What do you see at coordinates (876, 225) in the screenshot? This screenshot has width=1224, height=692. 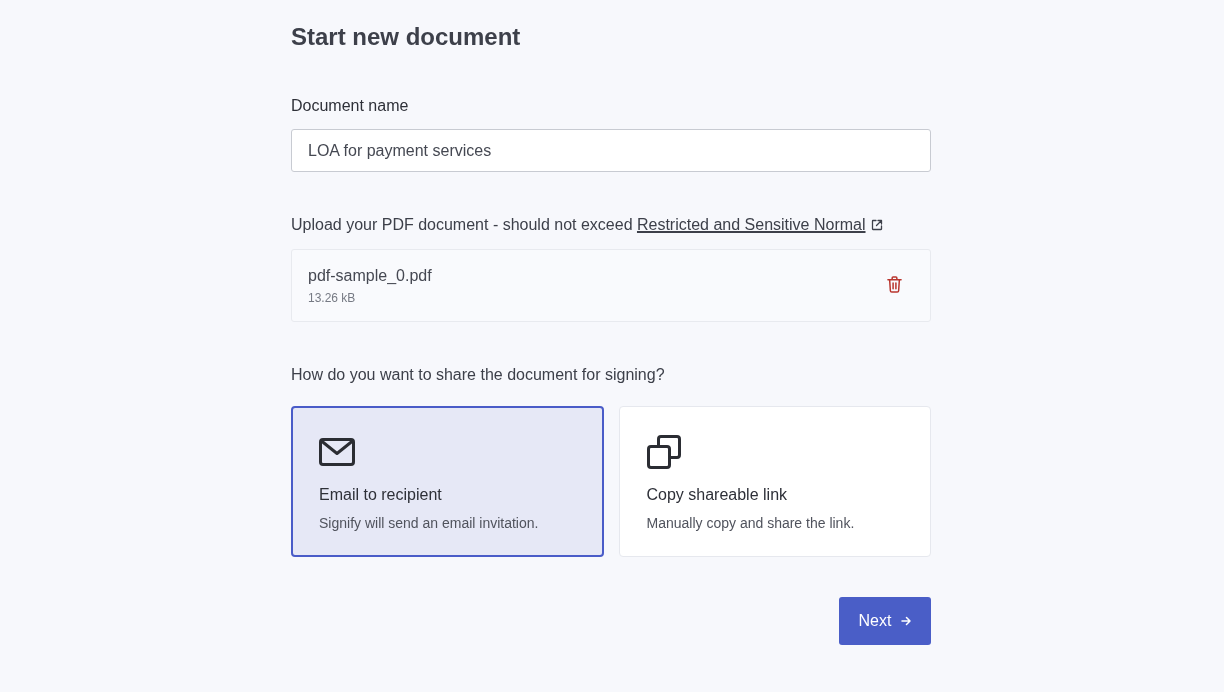 I see `external-link-icon` at bounding box center [876, 225].